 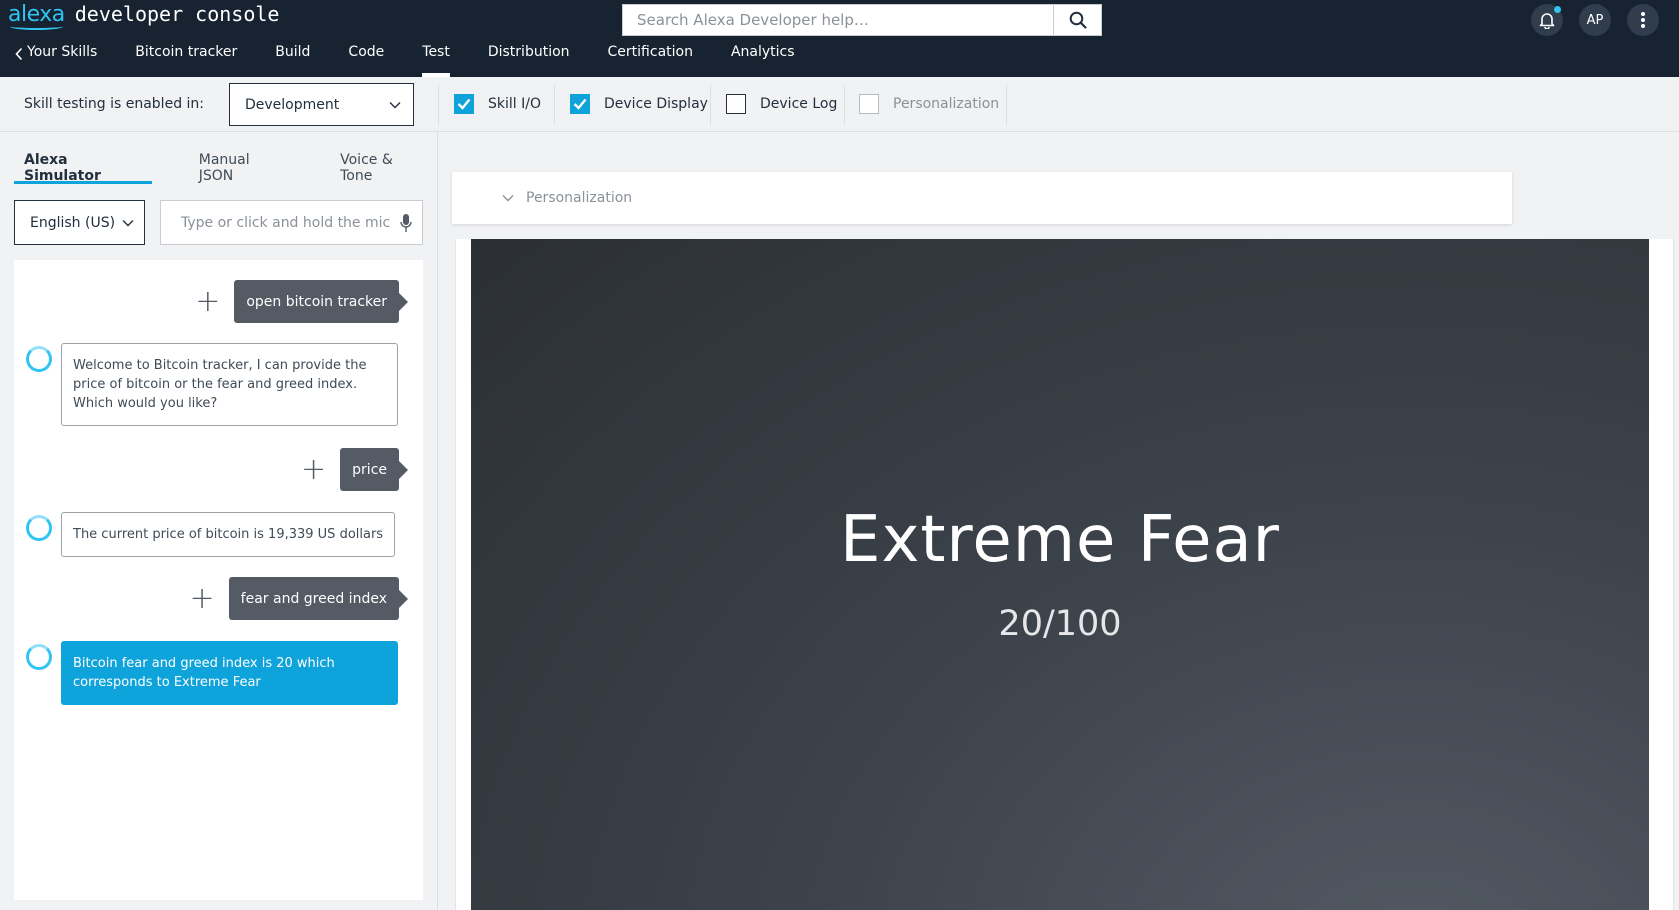 I want to click on personalization-label: Personalization, so click(x=946, y=104).